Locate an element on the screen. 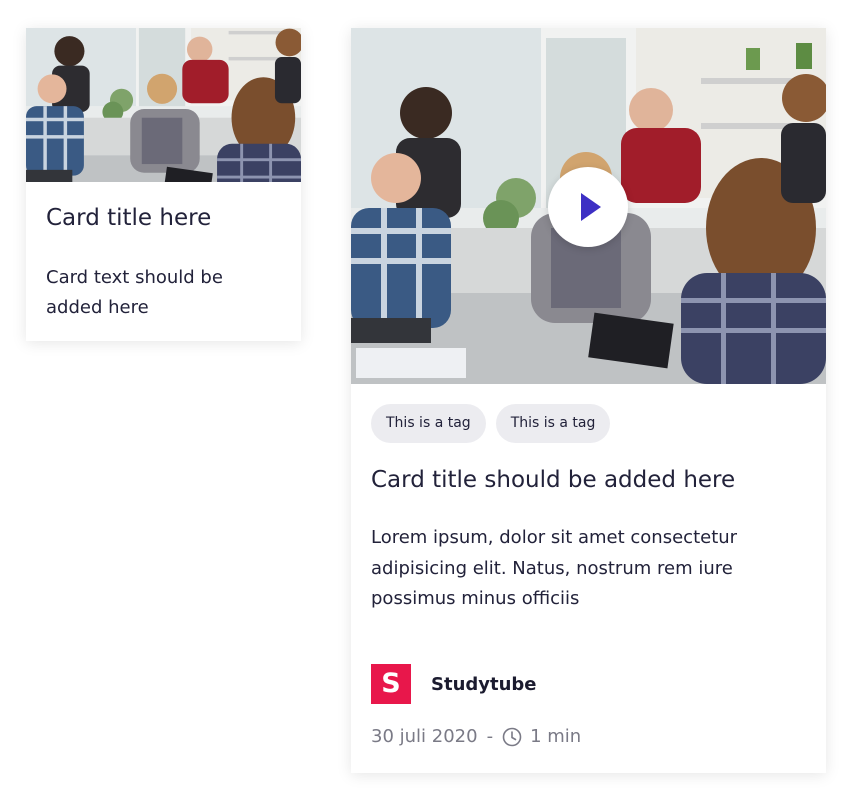  card-title: Card title should be added here is located at coordinates (553, 480).